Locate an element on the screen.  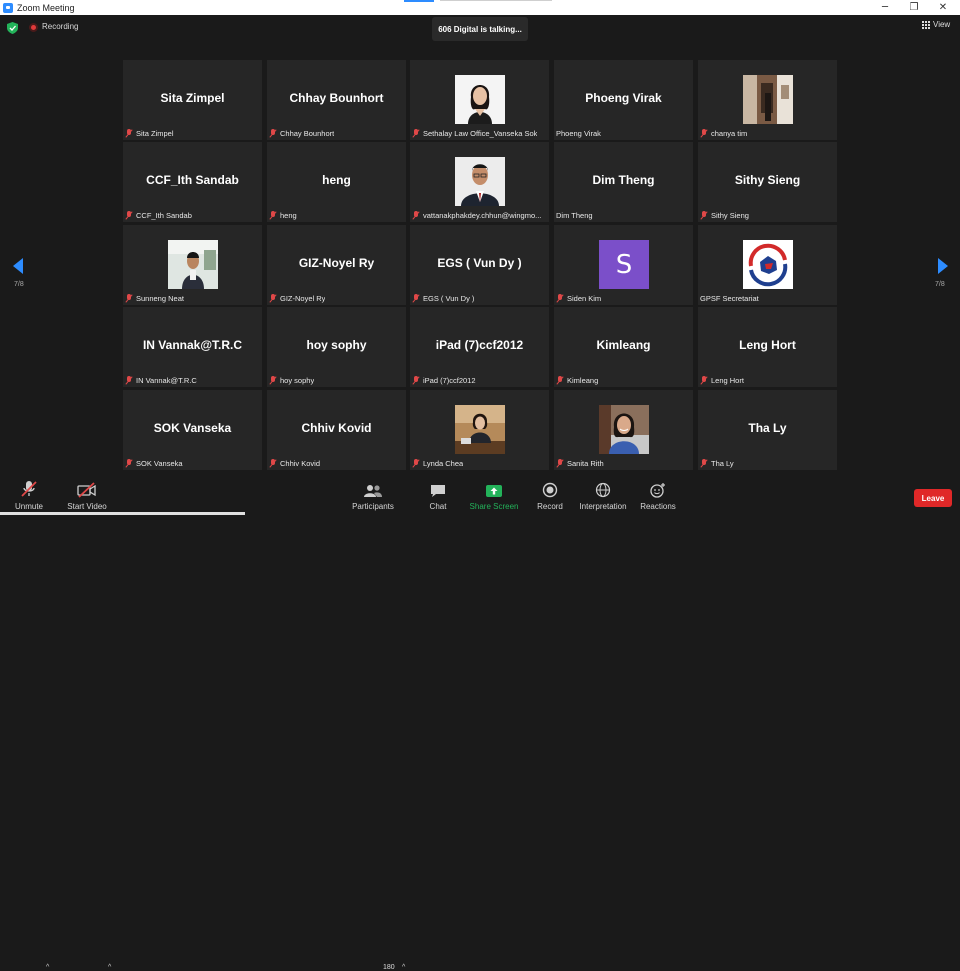
participant-tile: Sithy Sieng Sithy Sieng is located at coordinates (767, 182).